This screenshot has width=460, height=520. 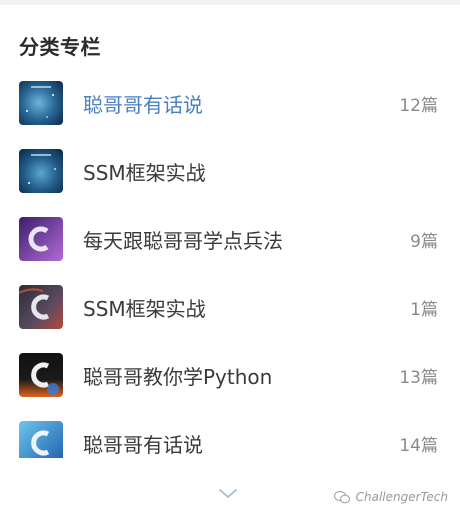 What do you see at coordinates (418, 378) in the screenshot?
I see `article-count: 13篇` at bounding box center [418, 378].